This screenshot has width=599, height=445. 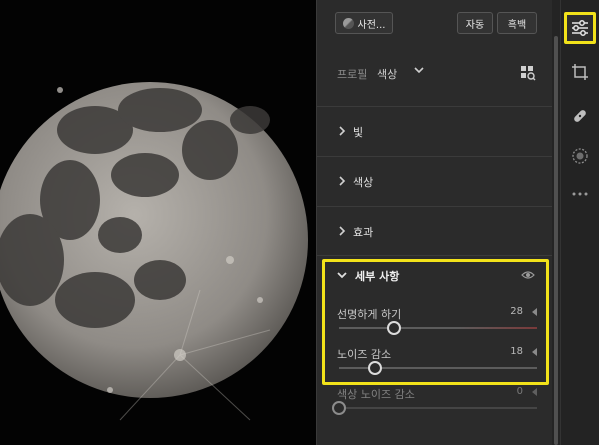 I want to click on crop-icon, so click(x=580, y=72).